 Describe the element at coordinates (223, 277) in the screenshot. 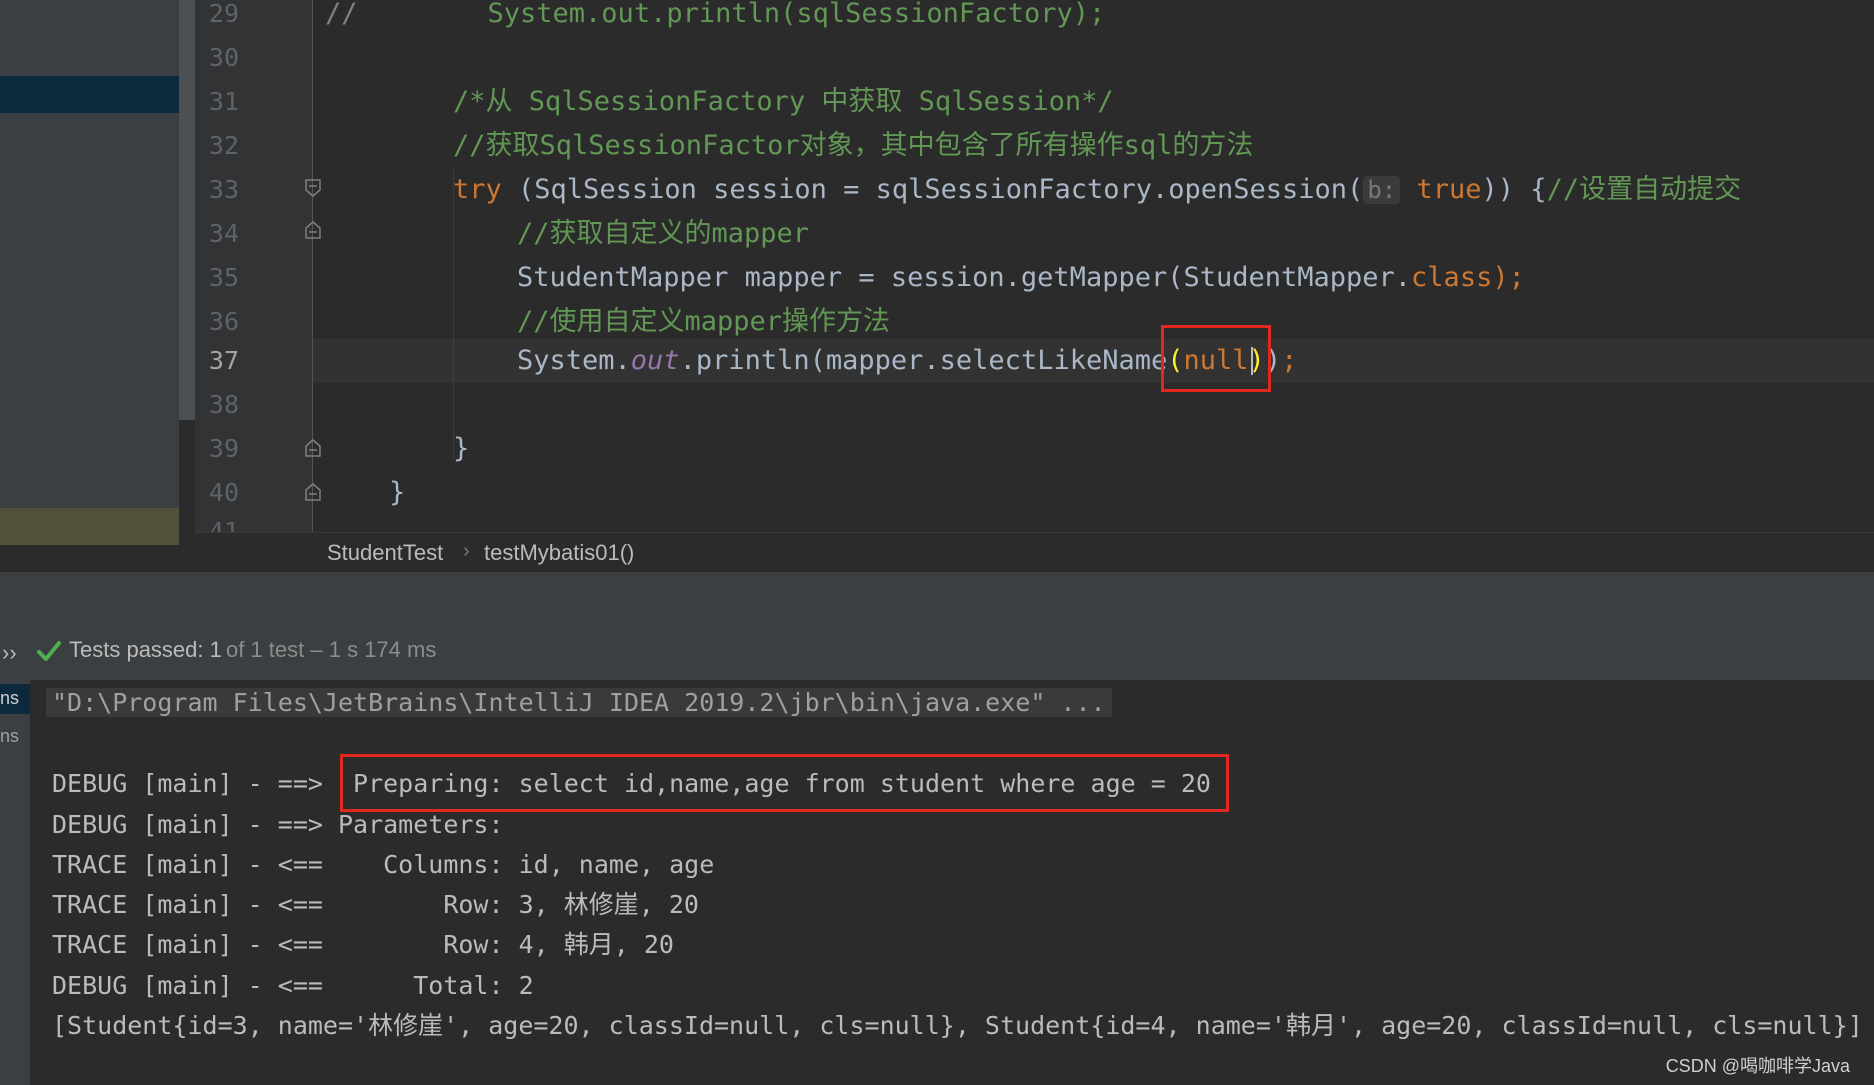

I see `line-number: 35` at that location.